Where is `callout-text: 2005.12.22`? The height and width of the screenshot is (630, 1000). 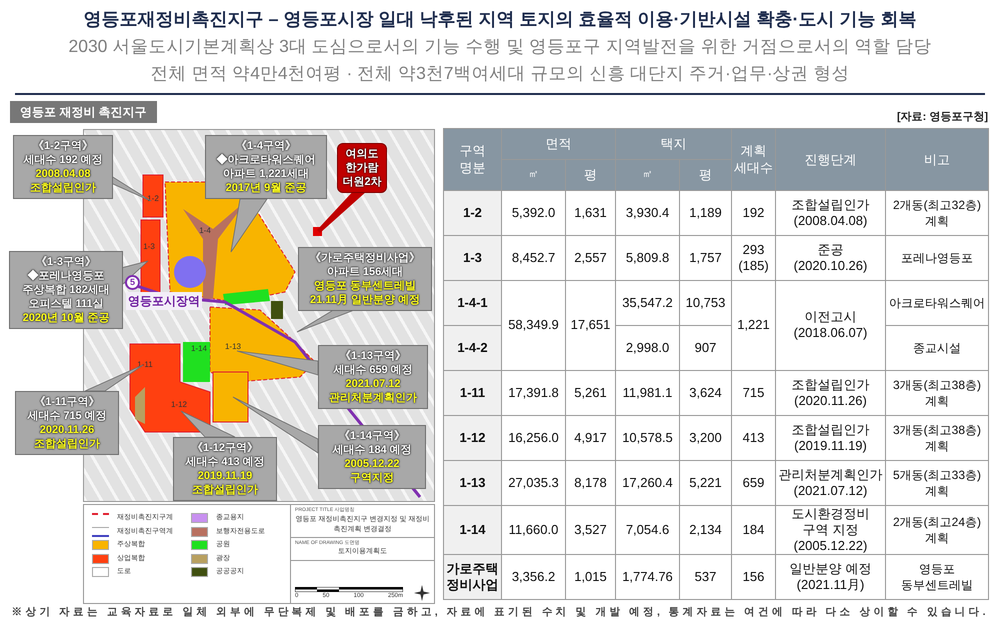
callout-text: 2005.12.22 is located at coordinates (372, 464).